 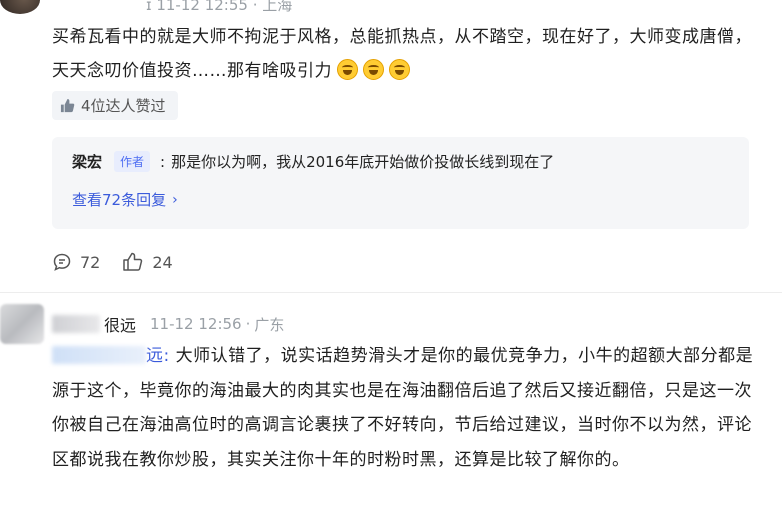 I want to click on comment-location: 广东, so click(x=269, y=324).